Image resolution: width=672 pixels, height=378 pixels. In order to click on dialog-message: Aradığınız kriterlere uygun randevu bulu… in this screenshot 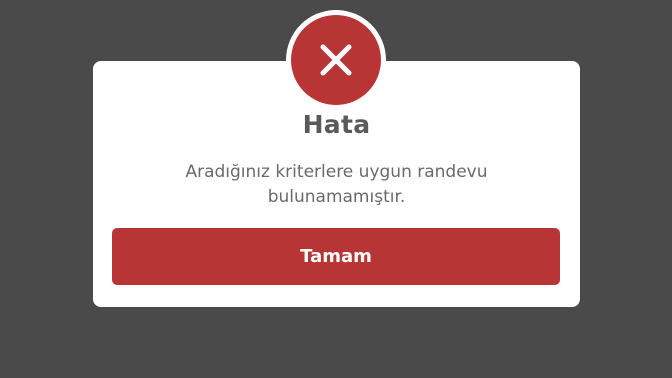, I will do `click(336, 184)`.